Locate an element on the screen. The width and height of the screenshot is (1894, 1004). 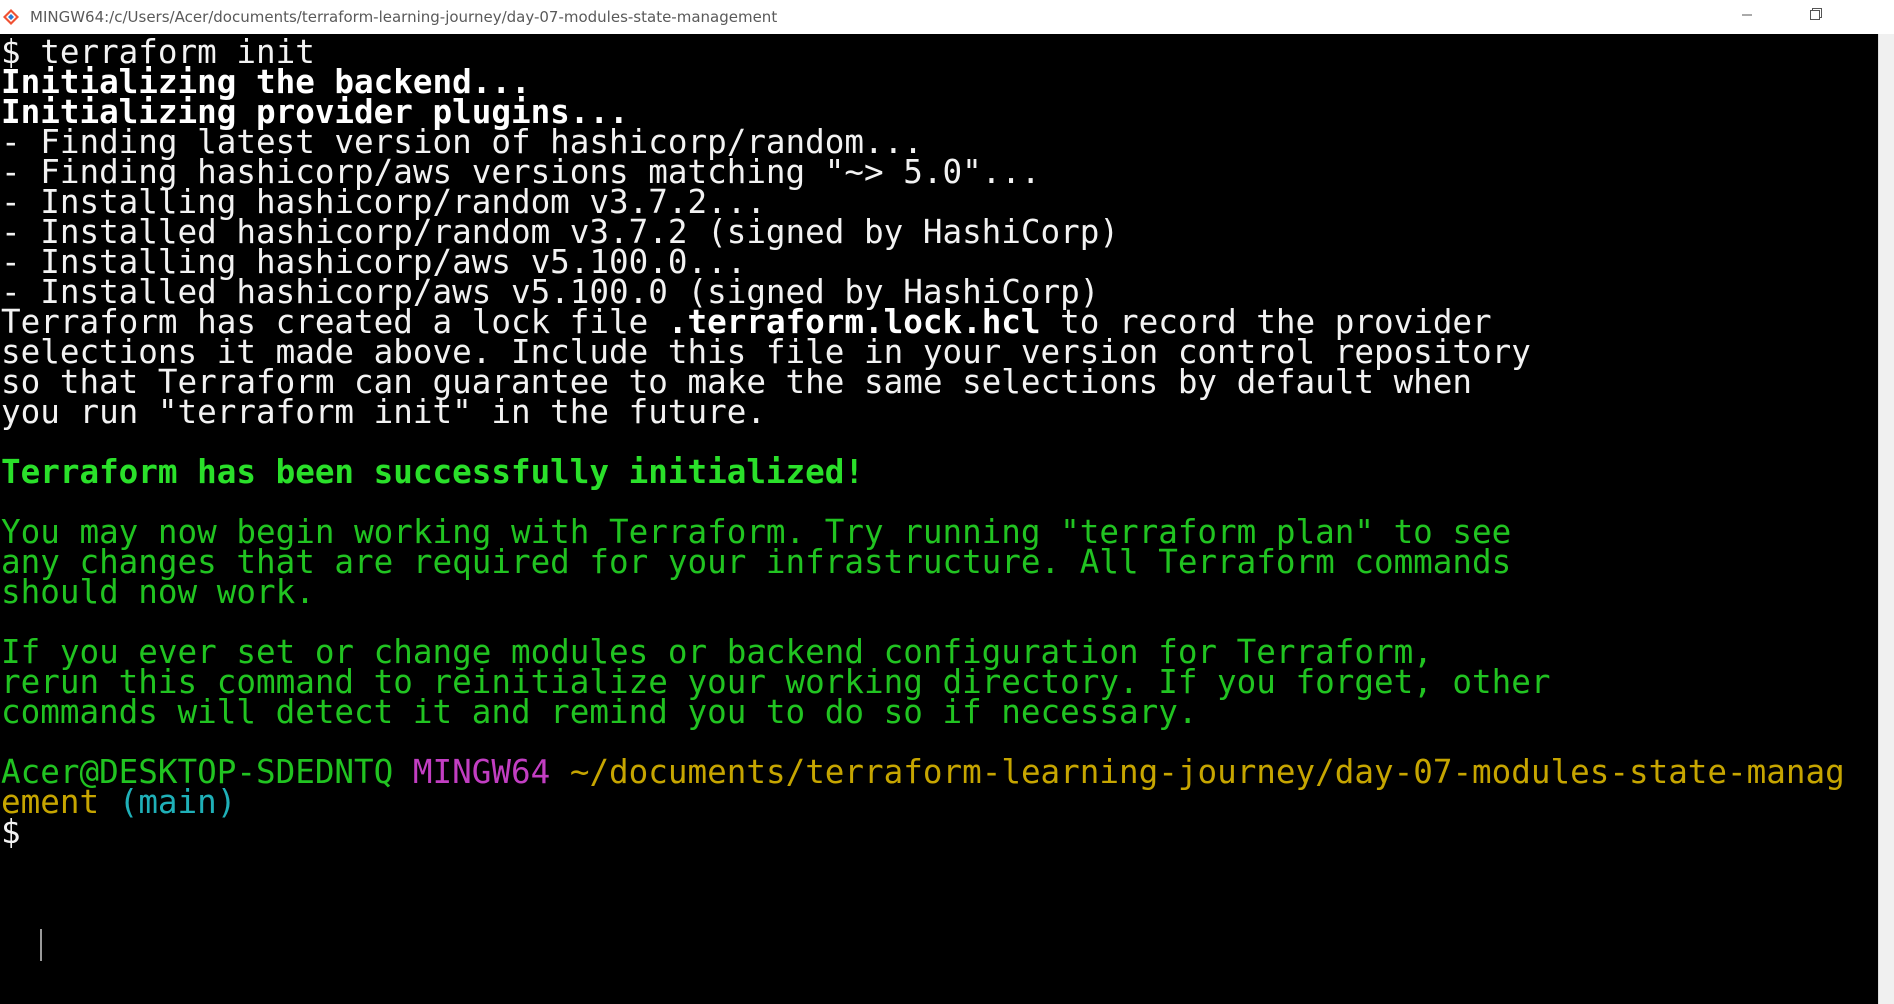
next-steps-line: should now work. is located at coordinates (158, 592).